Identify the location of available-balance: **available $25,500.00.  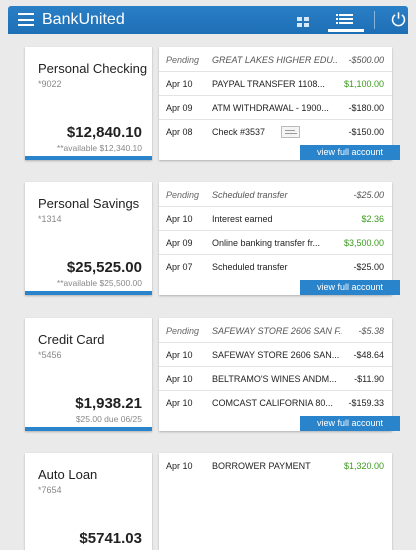
(99, 283).